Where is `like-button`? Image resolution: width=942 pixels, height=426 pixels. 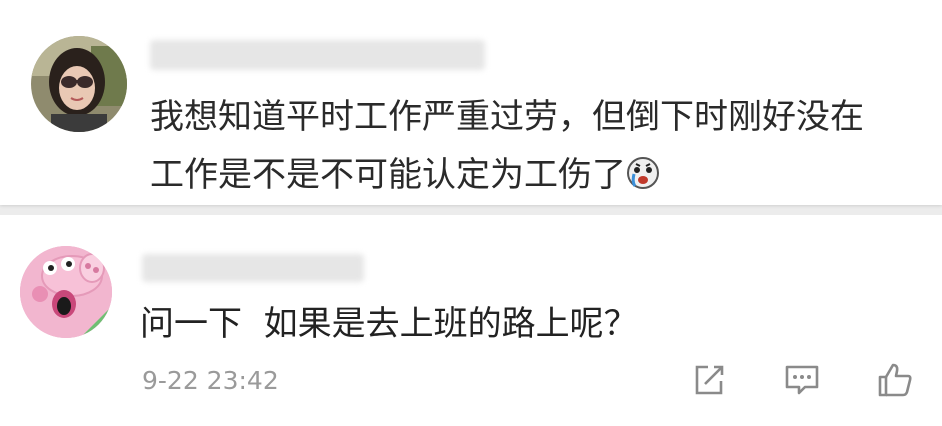 like-button is located at coordinates (895, 382).